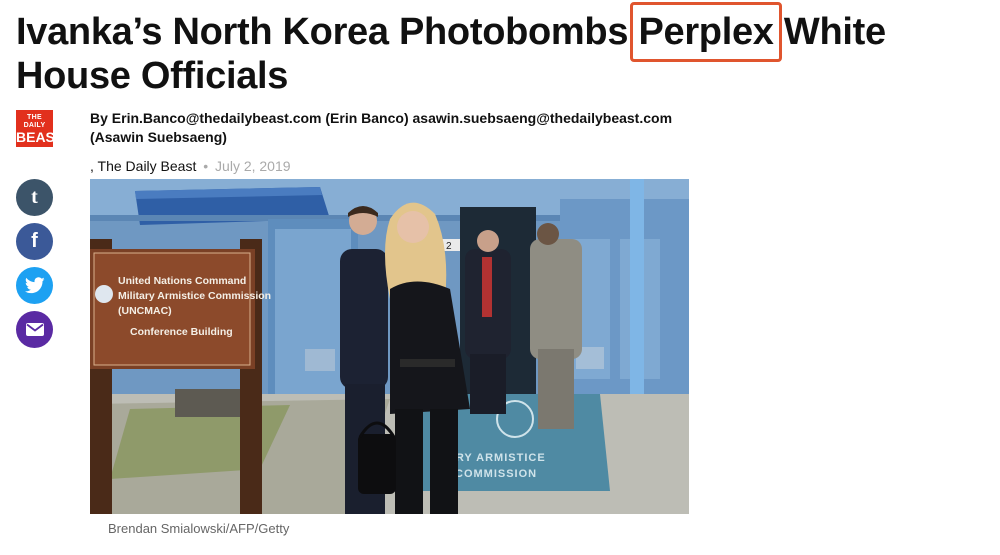  Describe the element at coordinates (194, 296) in the screenshot. I see `sign-line-2: Military Armistice Commission` at that location.